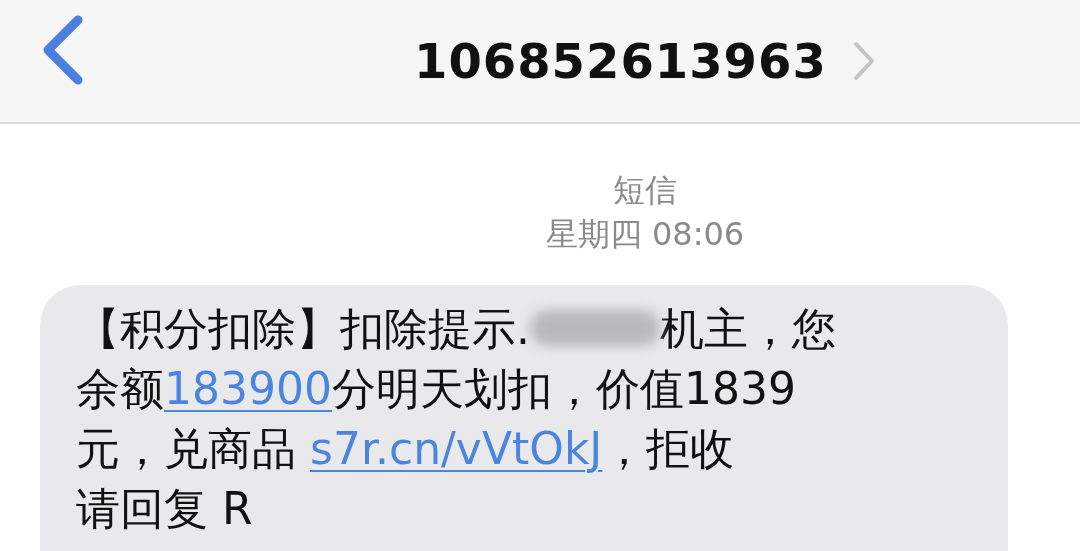 The height and width of the screenshot is (551, 1080). I want to click on message-link: 183900, so click(248, 388).